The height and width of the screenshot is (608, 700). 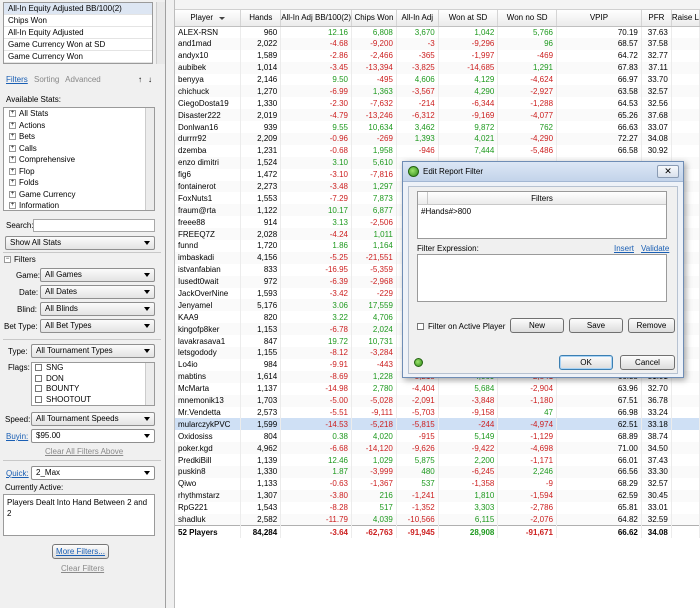 I want to click on help-icon, so click(x=418, y=362).